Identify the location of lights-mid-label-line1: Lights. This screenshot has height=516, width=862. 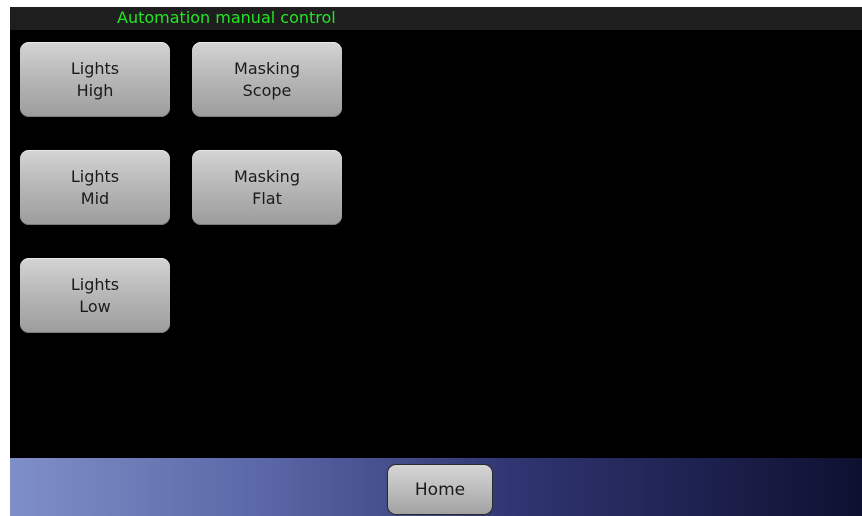
(95, 176).